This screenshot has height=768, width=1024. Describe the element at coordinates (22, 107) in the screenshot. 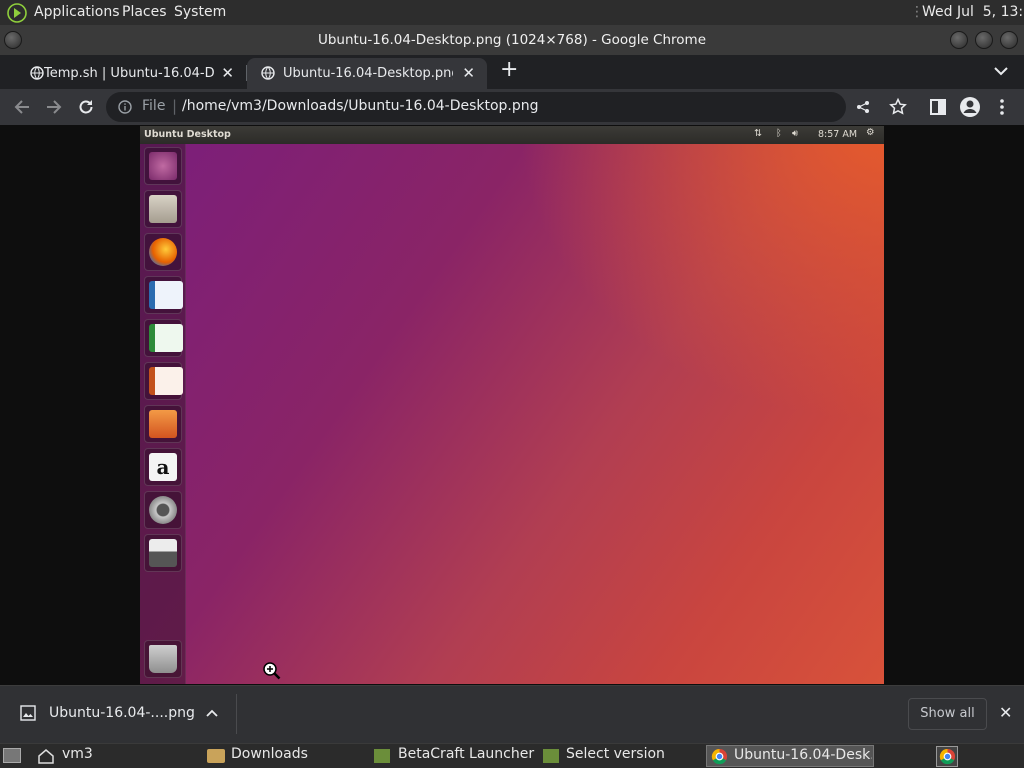

I see `back-icon` at that location.